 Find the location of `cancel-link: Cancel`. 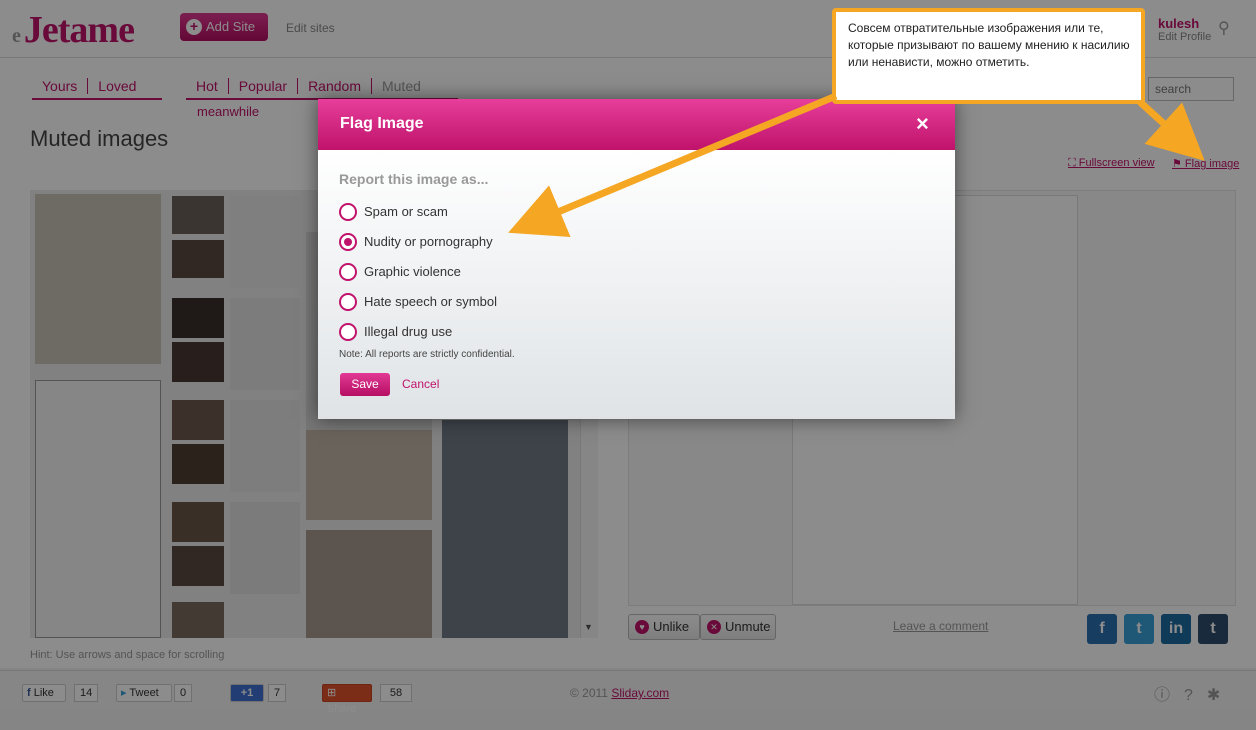

cancel-link: Cancel is located at coordinates (420, 384).